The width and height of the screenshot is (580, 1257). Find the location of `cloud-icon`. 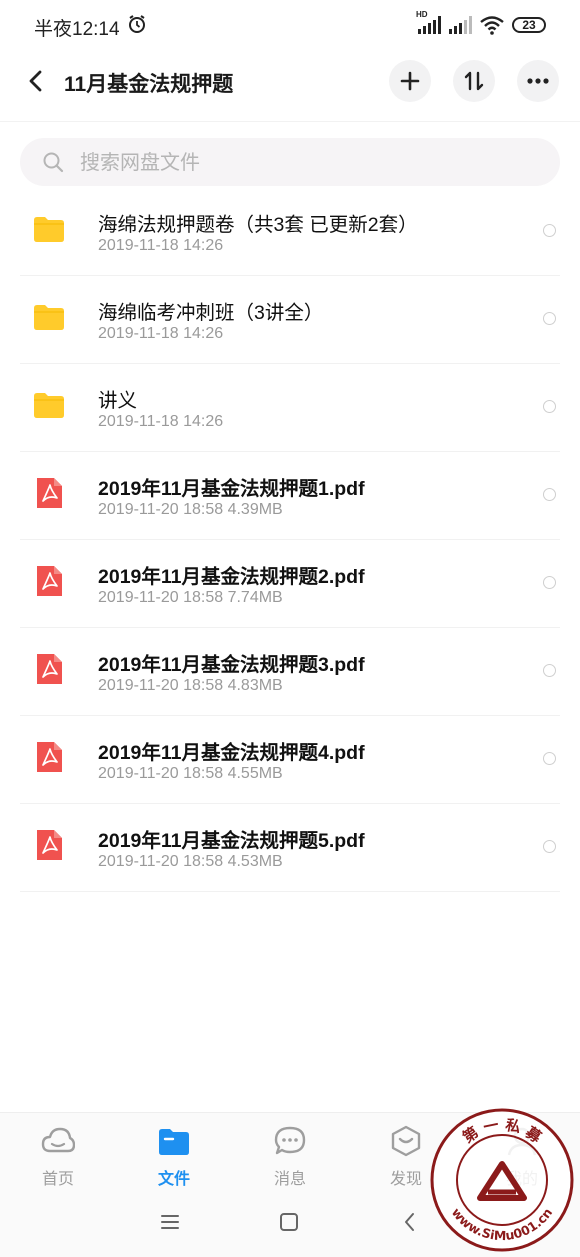

cloud-icon is located at coordinates (58, 1141).